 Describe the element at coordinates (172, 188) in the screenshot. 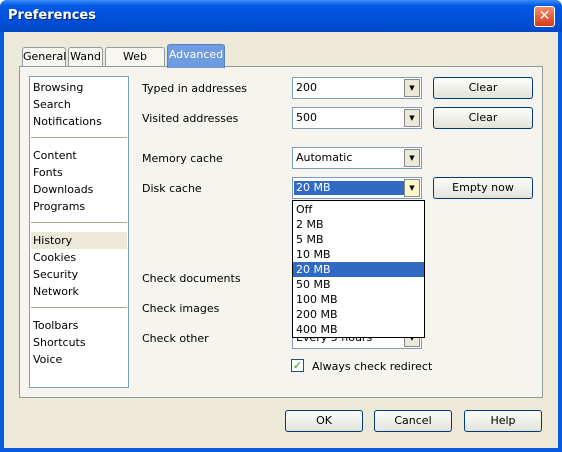

I see `disk-cache-label: Disk cache` at that location.